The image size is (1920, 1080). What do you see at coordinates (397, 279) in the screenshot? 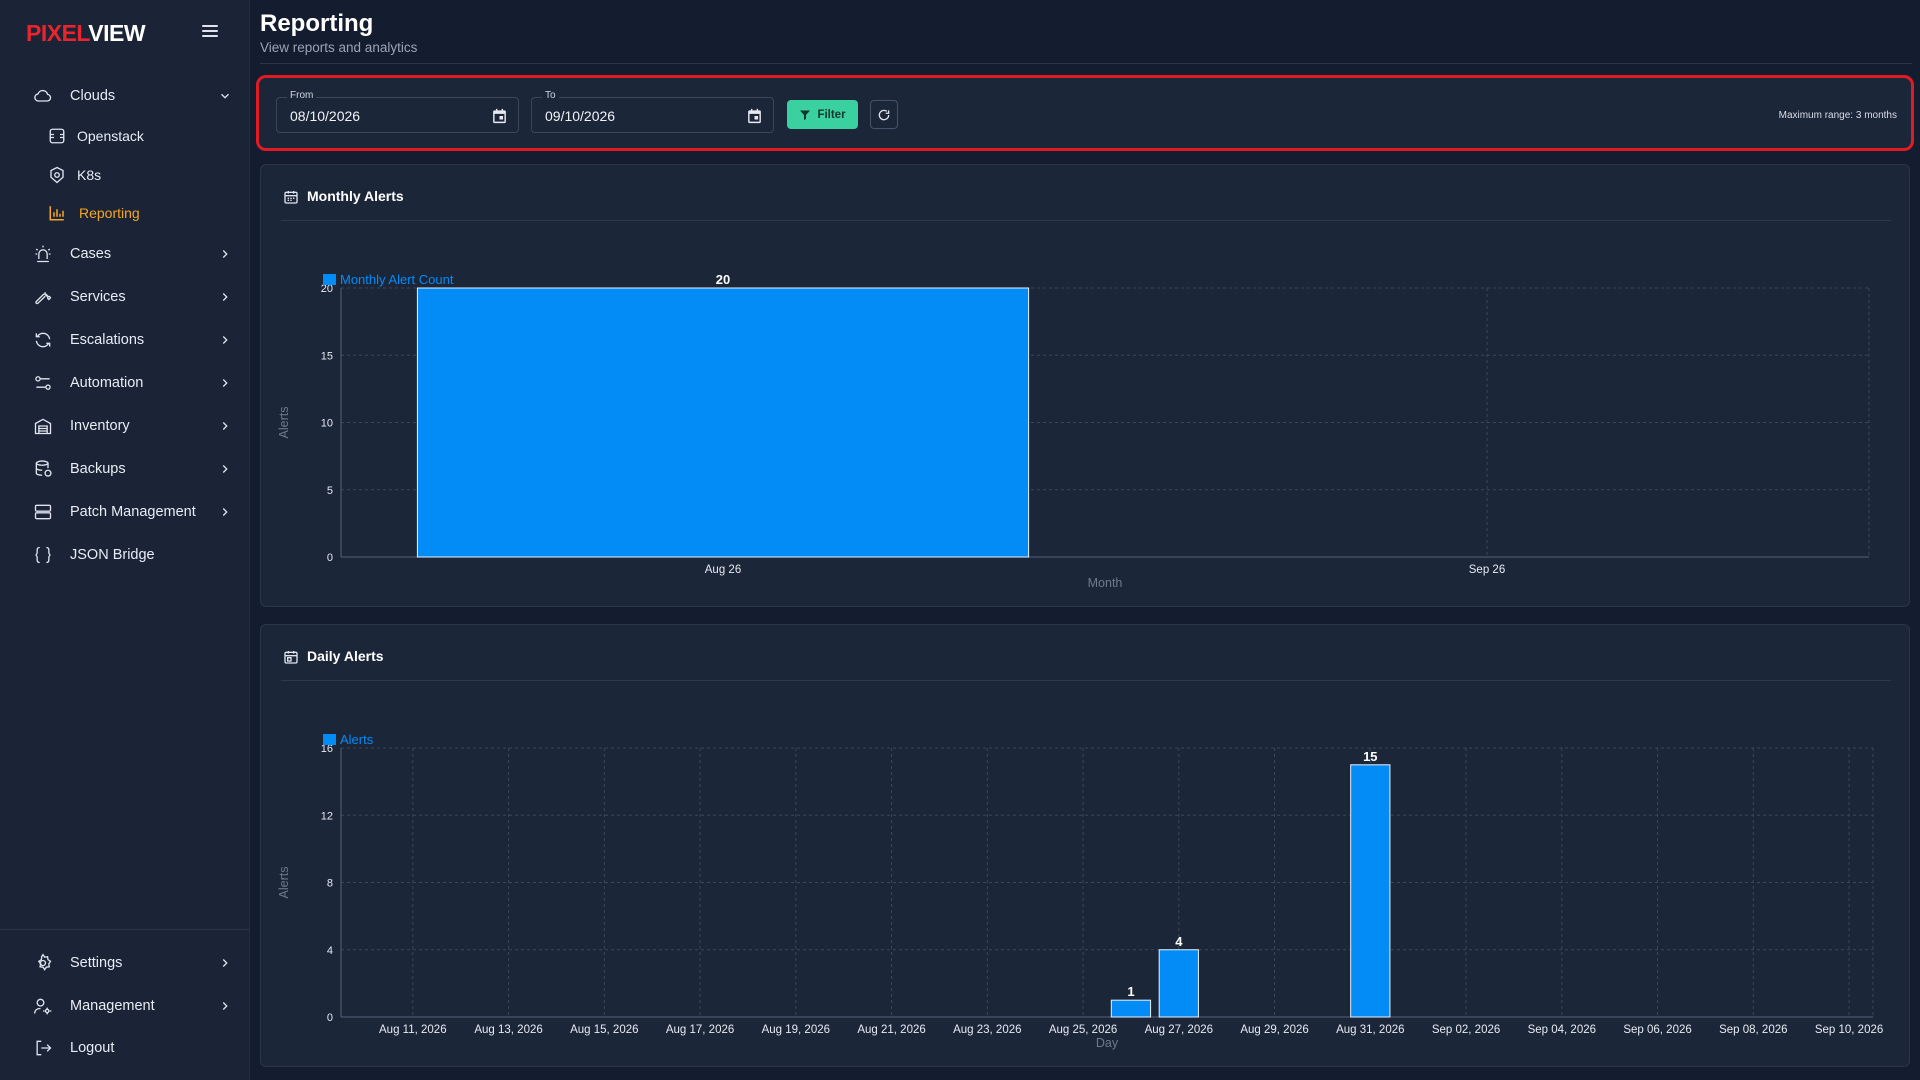
I see `legend-label: Monthly Alert Count` at bounding box center [397, 279].